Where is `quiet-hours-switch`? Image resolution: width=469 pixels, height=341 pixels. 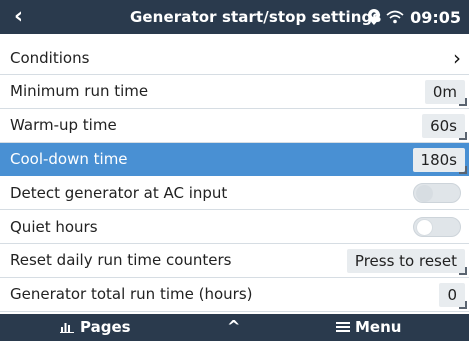
quiet-hours-switch is located at coordinates (437, 227).